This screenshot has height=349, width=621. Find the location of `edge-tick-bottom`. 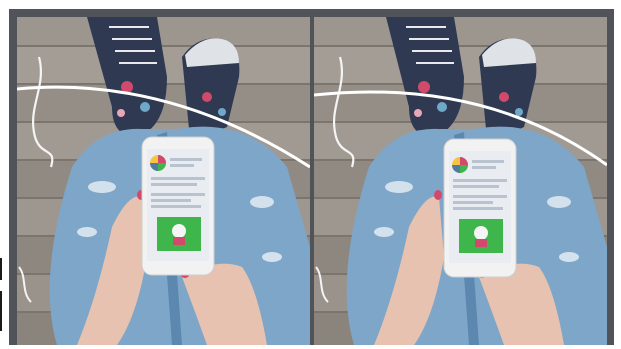

edge-tick-bottom is located at coordinates (1, 311).